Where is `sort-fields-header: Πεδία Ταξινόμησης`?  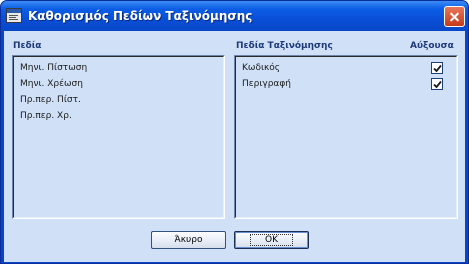
sort-fields-header: Πεδία Ταξινόμησης is located at coordinates (284, 46).